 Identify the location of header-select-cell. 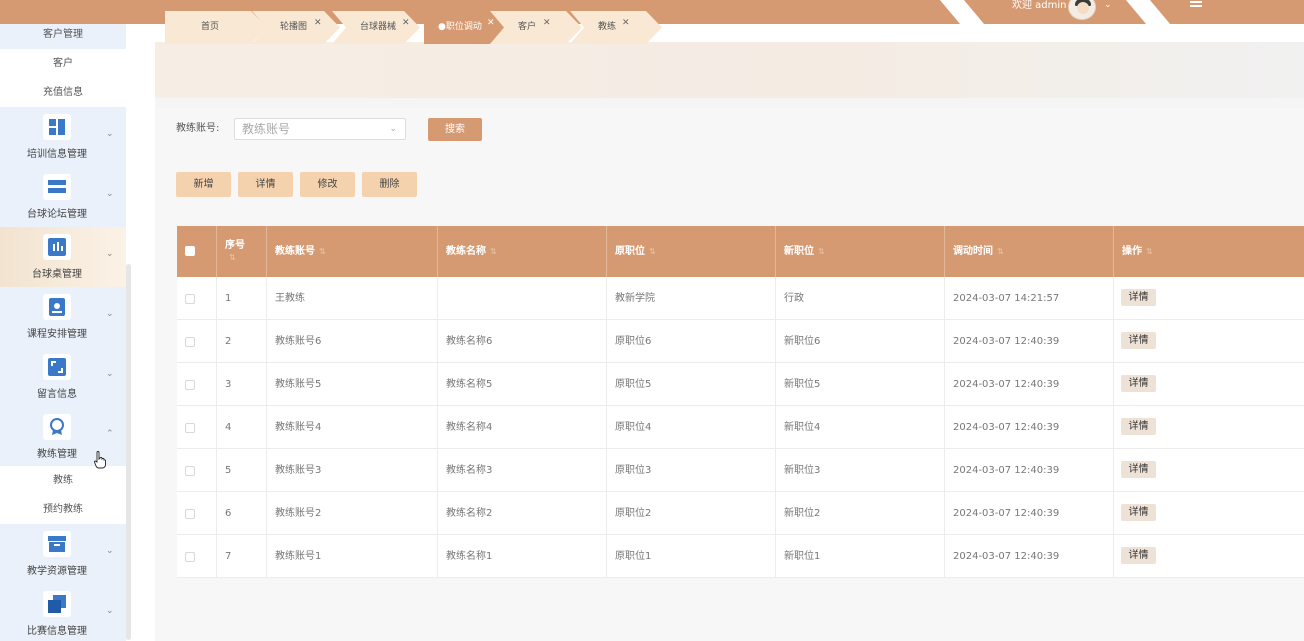
(197, 251).